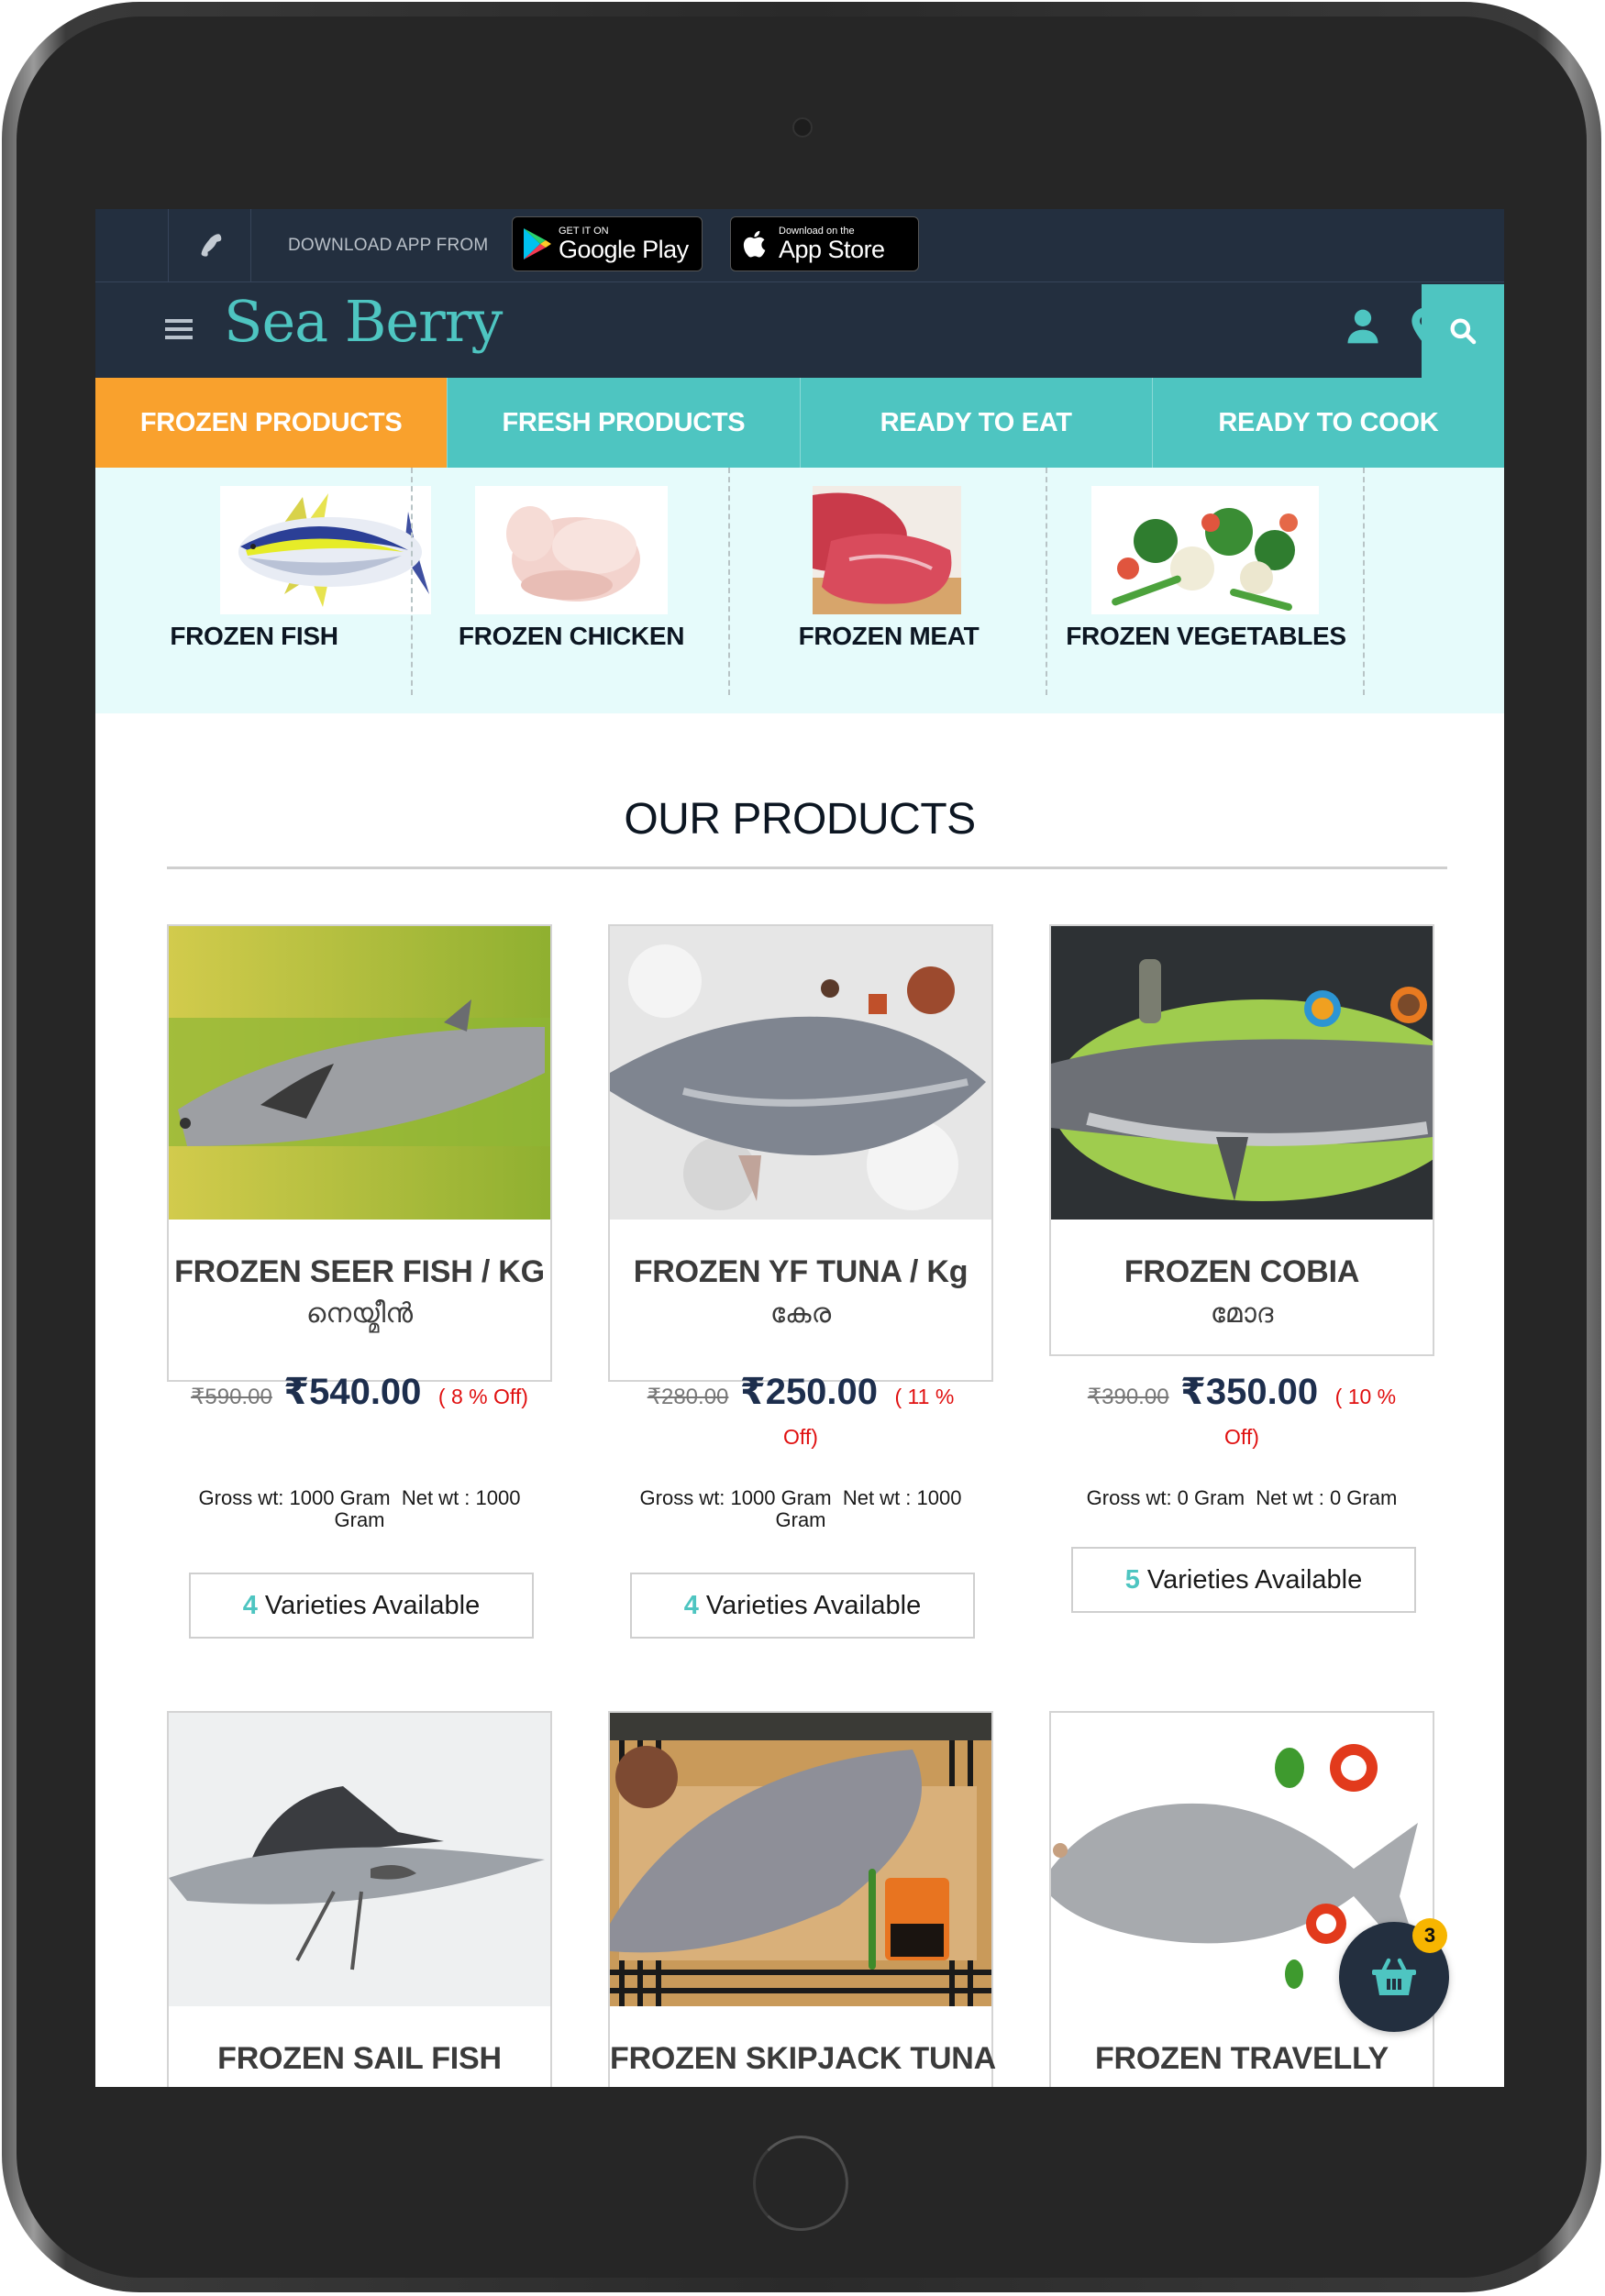  Describe the element at coordinates (231, 1397) in the screenshot. I see `original-price: ₹590.00` at that location.